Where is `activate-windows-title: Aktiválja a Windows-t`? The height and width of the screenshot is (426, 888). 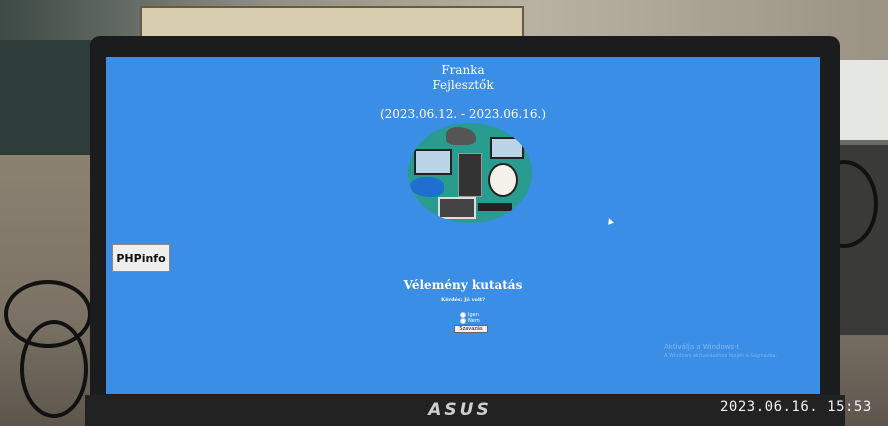
activate-windows-title: Aktiválja a Windows-t is located at coordinates (702, 347).